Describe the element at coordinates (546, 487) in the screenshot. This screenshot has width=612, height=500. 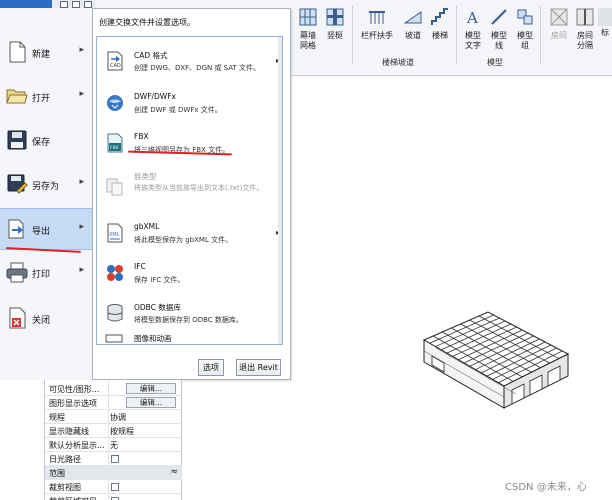
I see `csdn-watermark: CSDN @未来，心` at that location.